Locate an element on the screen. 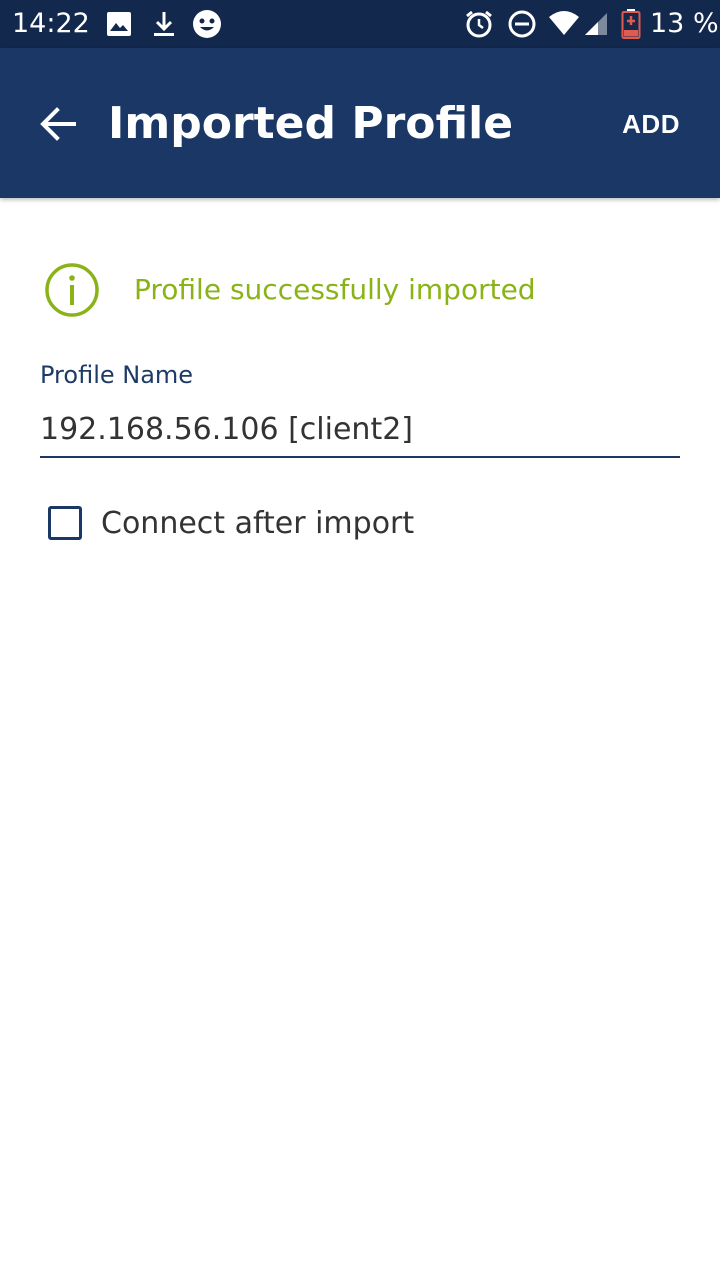 The height and width of the screenshot is (1280, 720). image-icon is located at coordinates (119, 24).